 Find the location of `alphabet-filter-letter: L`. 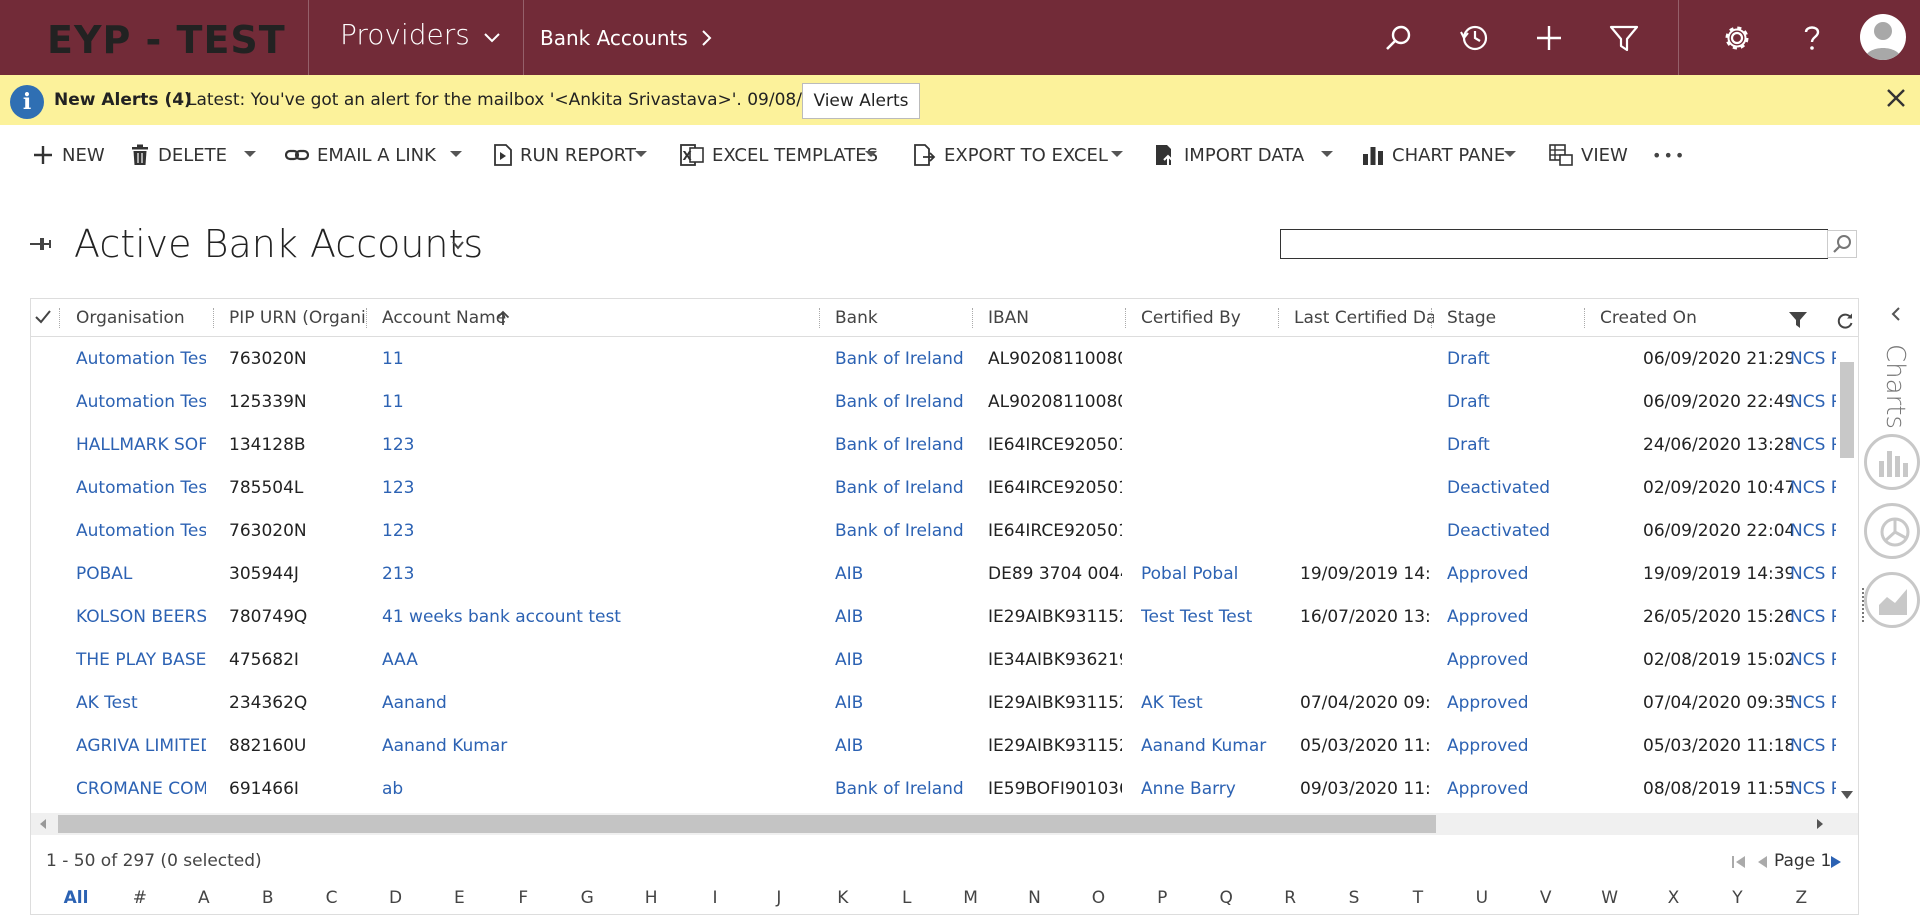

alphabet-filter-letter: L is located at coordinates (907, 898).